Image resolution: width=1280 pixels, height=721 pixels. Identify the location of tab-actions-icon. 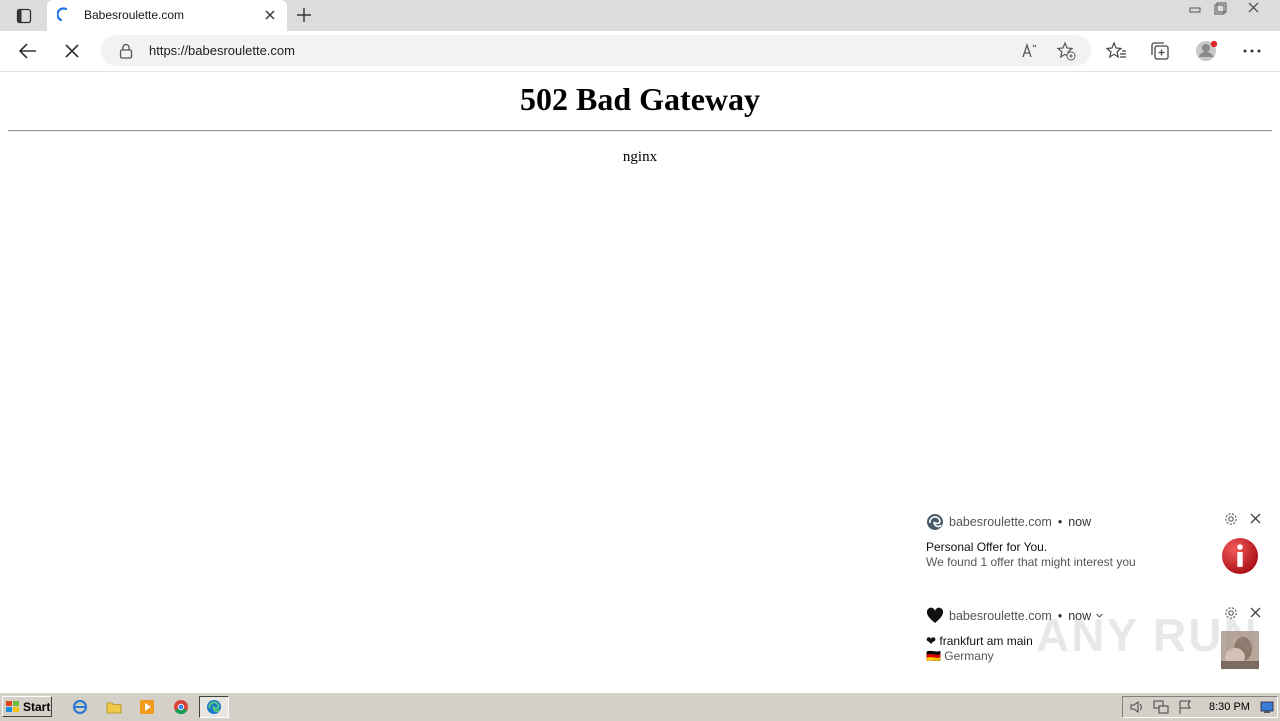
(24, 16).